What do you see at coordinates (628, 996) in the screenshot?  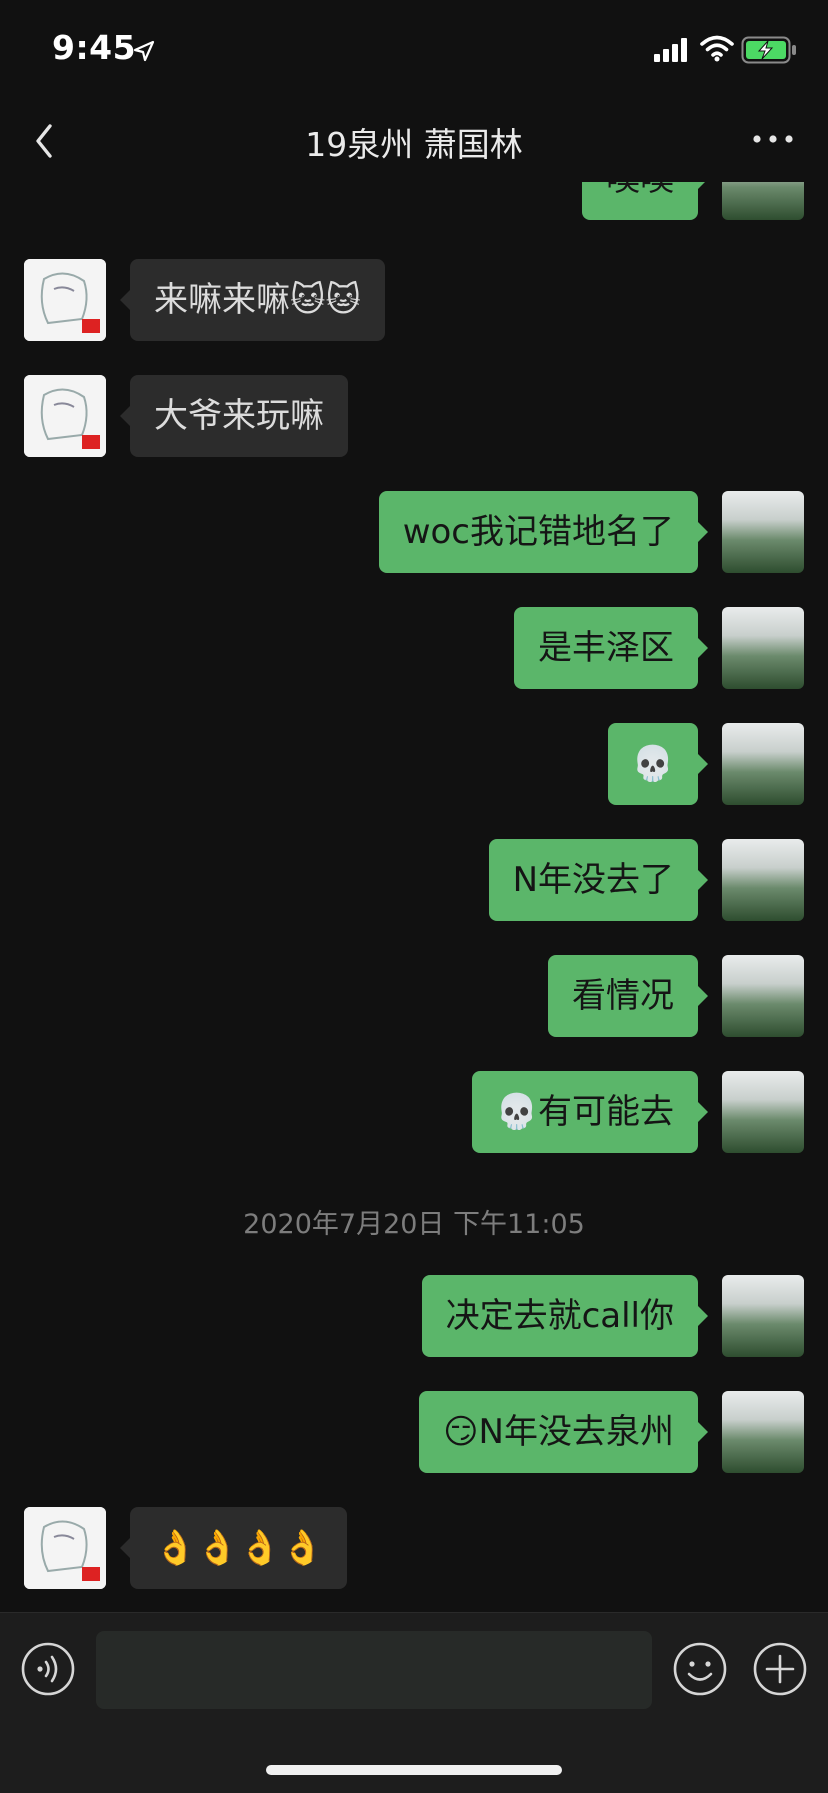 I see `message-bubble-outgoing: 看情况` at bounding box center [628, 996].